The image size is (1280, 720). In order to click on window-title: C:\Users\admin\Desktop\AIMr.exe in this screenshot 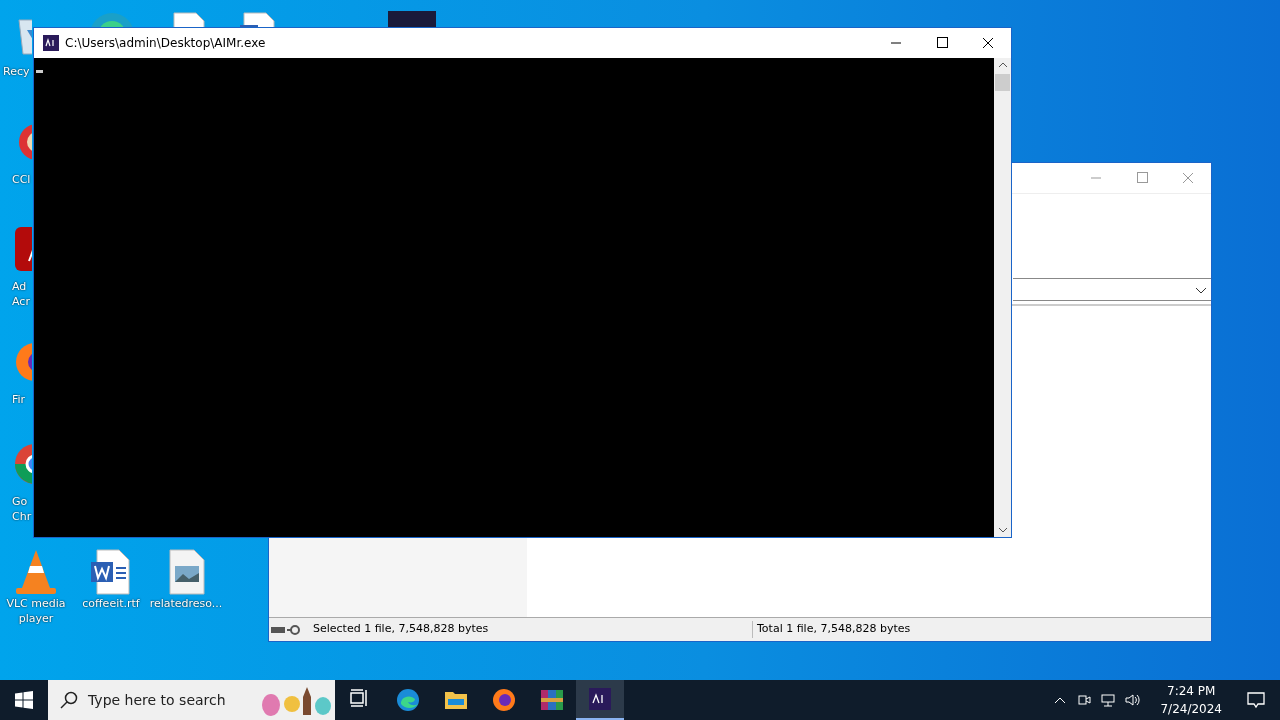, I will do `click(166, 43)`.